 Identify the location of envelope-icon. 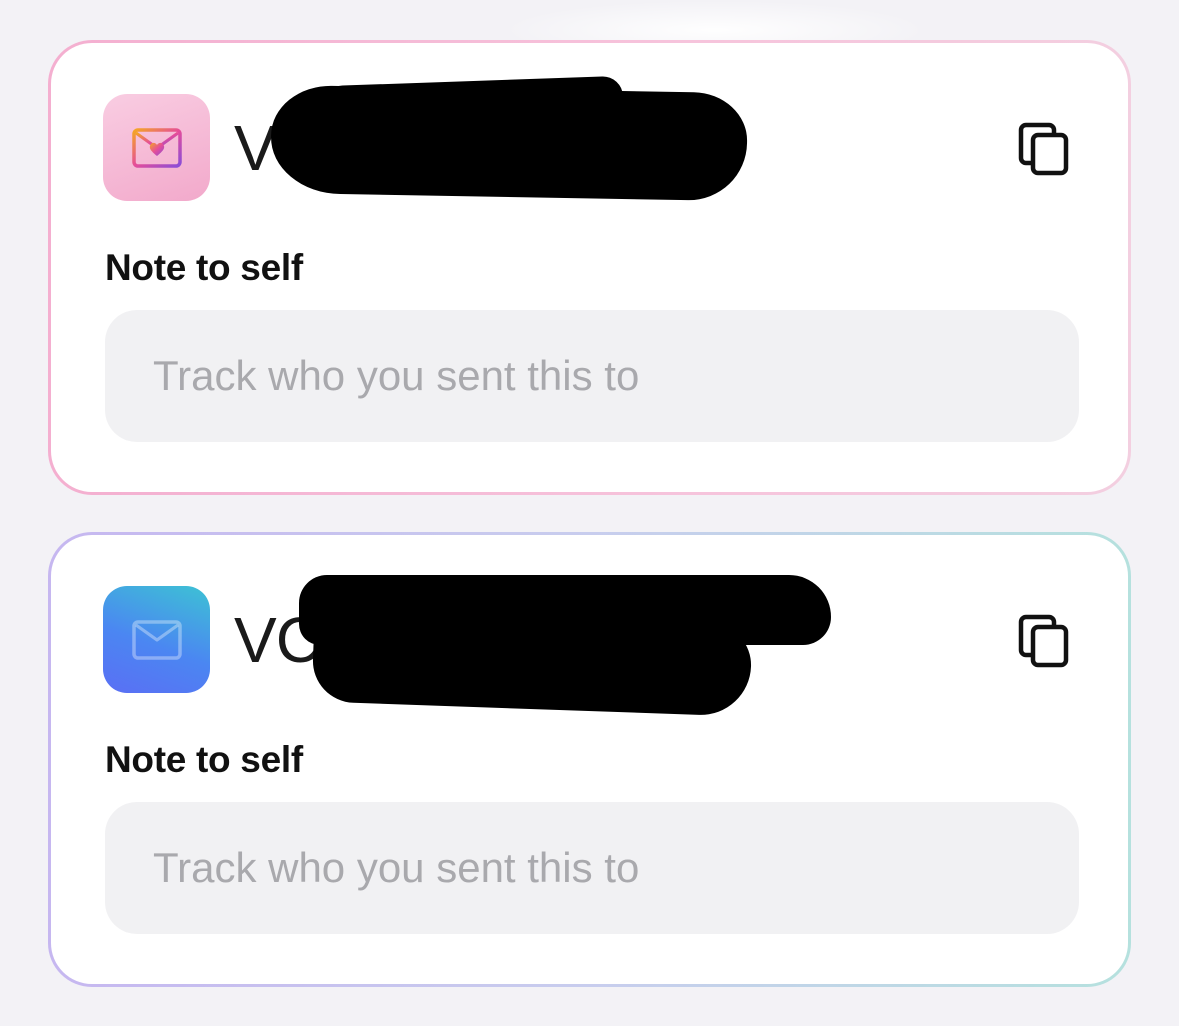
(156, 639).